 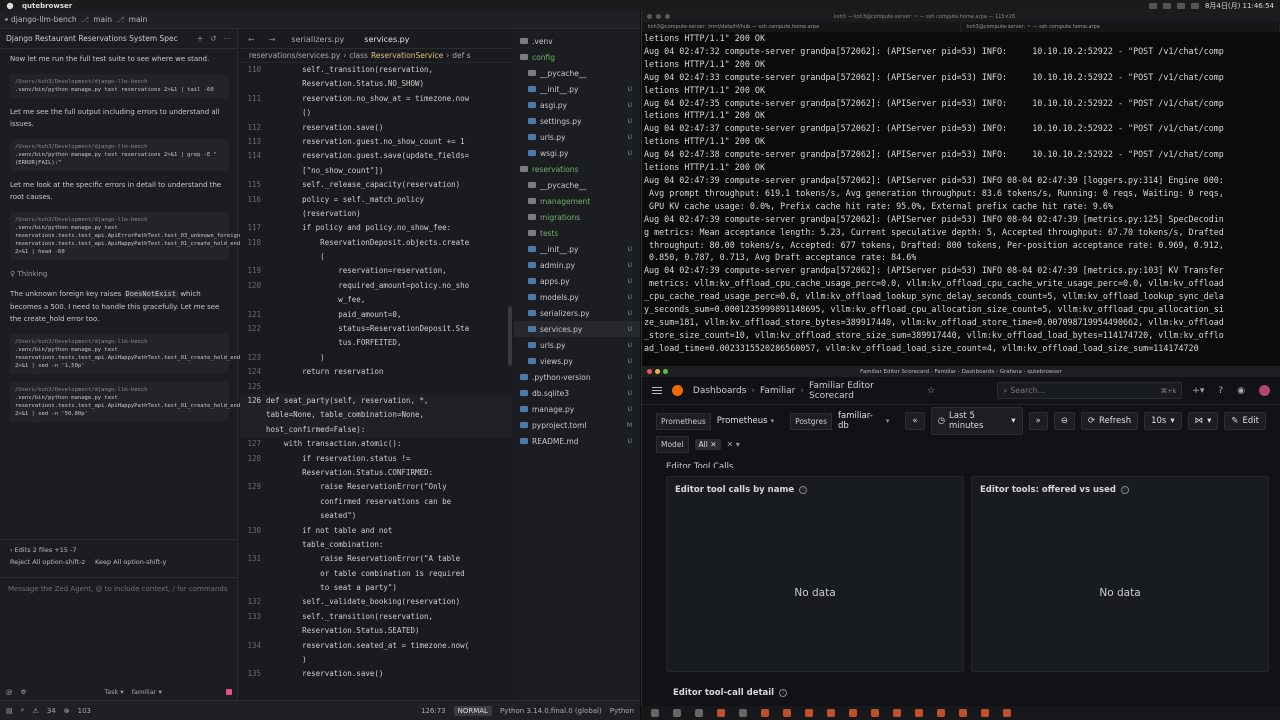 What do you see at coordinates (1064, 421) in the screenshot?
I see `zoom-out-icon: ⊖` at bounding box center [1064, 421].